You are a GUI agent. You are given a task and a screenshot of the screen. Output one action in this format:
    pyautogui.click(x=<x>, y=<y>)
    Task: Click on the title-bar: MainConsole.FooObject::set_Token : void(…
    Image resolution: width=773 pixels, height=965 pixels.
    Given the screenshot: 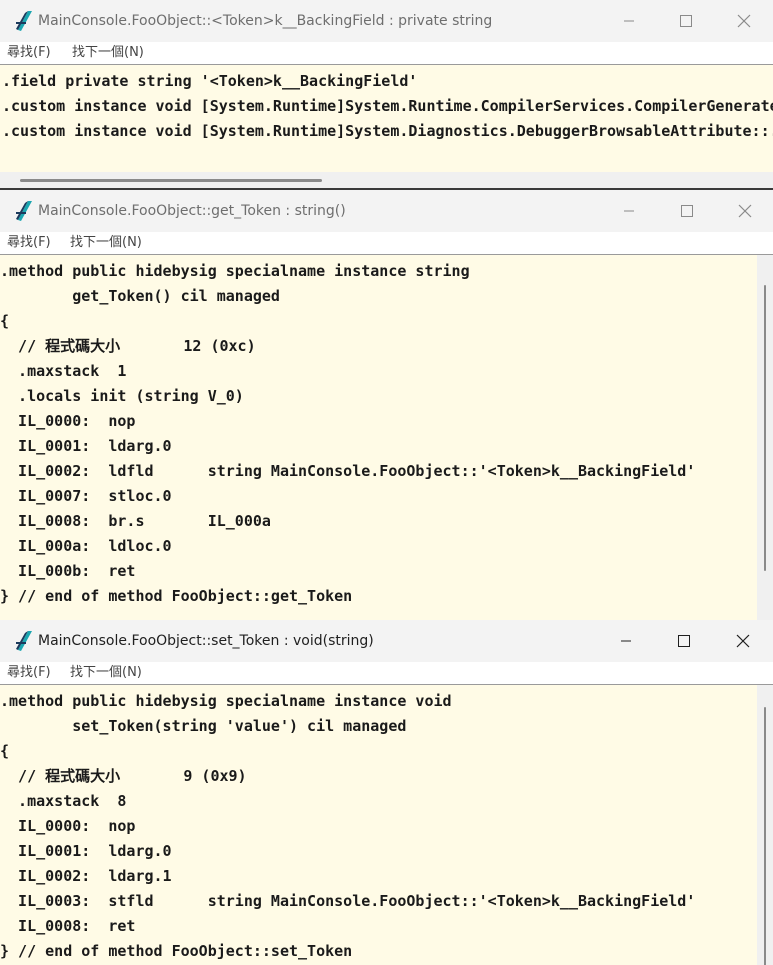 What is the action you would take?
    pyautogui.click(x=386, y=641)
    